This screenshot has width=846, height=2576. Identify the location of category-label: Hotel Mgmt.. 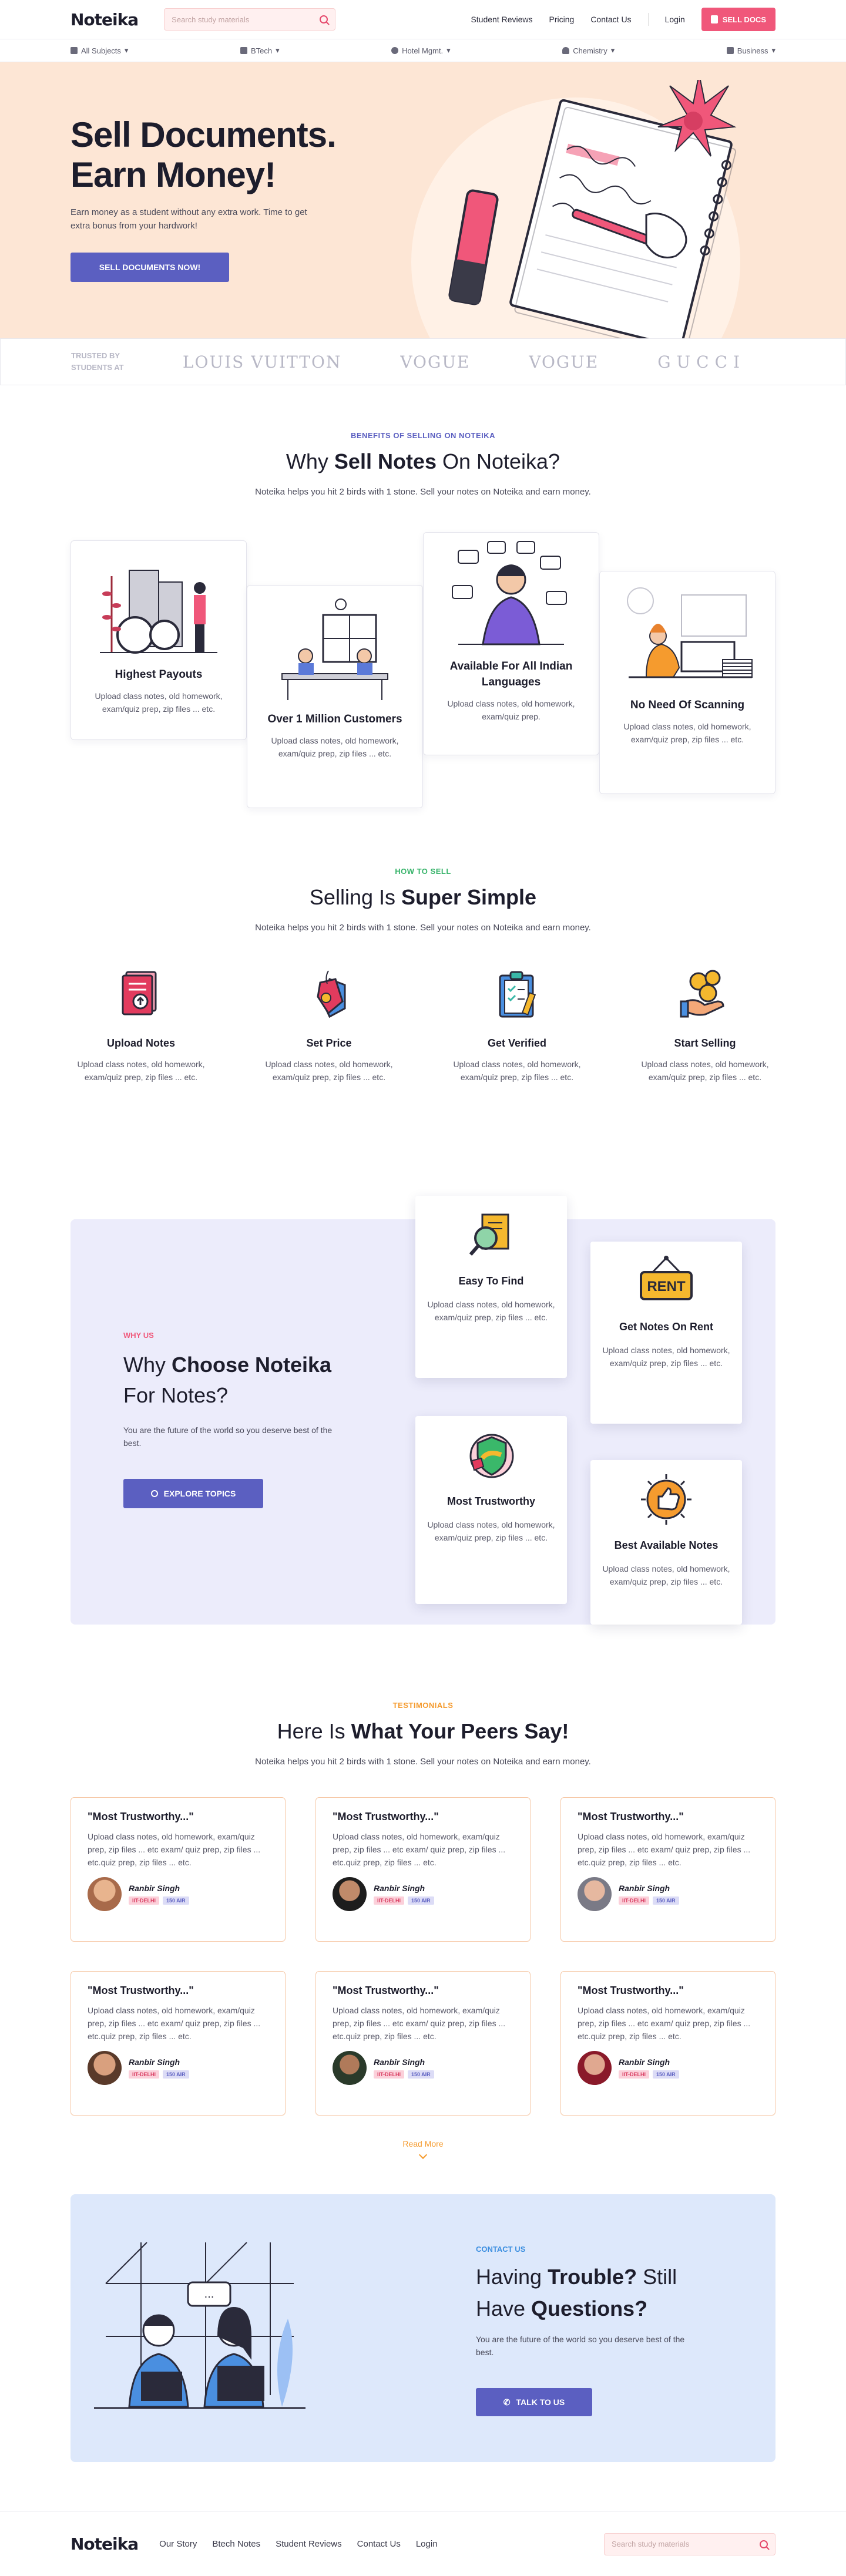
(423, 51).